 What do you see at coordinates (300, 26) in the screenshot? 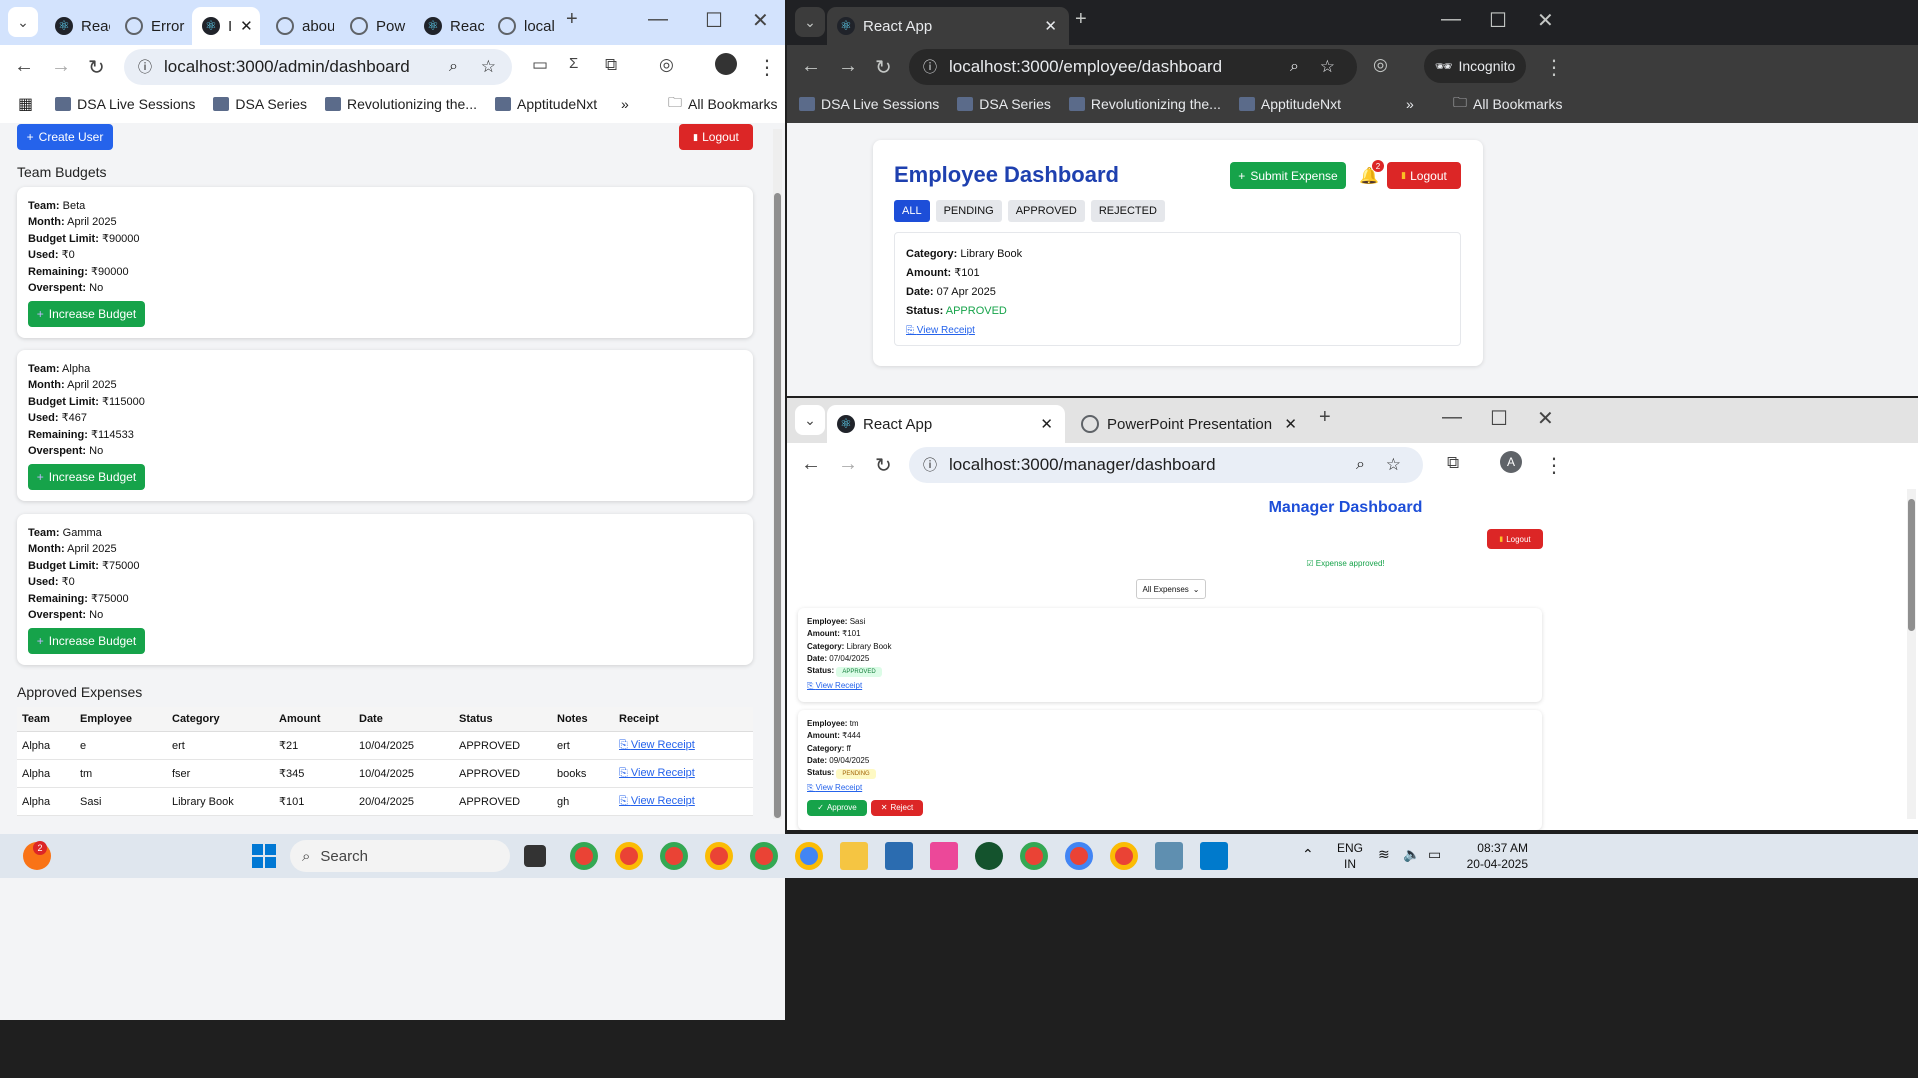
I see `tab-4: abou` at bounding box center [300, 26].